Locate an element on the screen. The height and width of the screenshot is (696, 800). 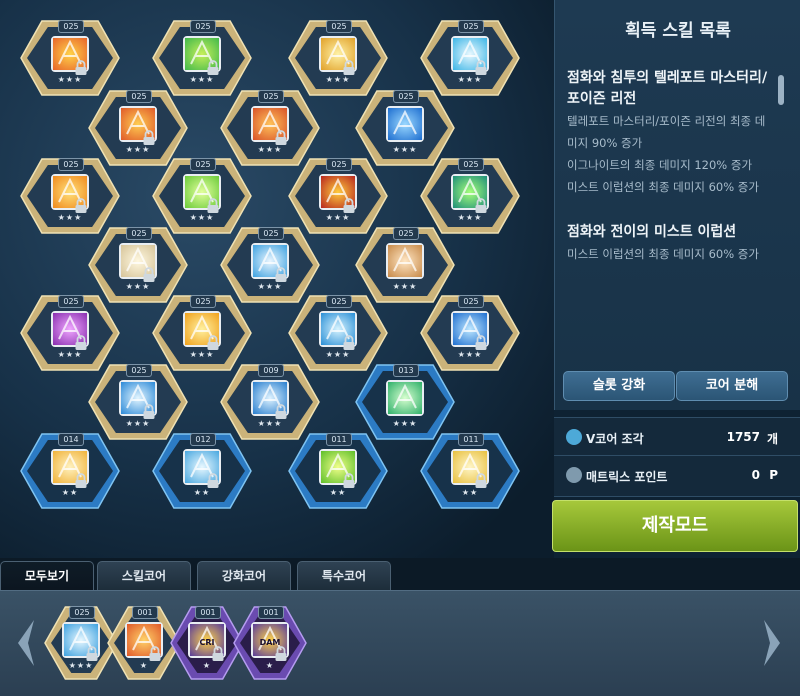
chevron-left-icon is located at coordinates (26, 643).